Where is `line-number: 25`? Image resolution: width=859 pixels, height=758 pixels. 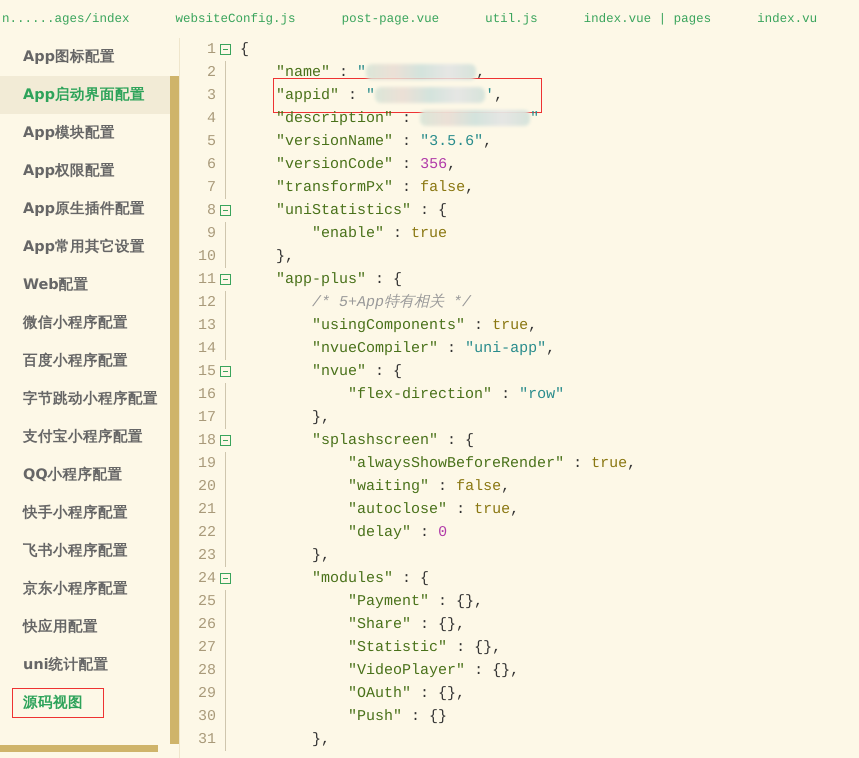 line-number: 25 is located at coordinates (206, 602).